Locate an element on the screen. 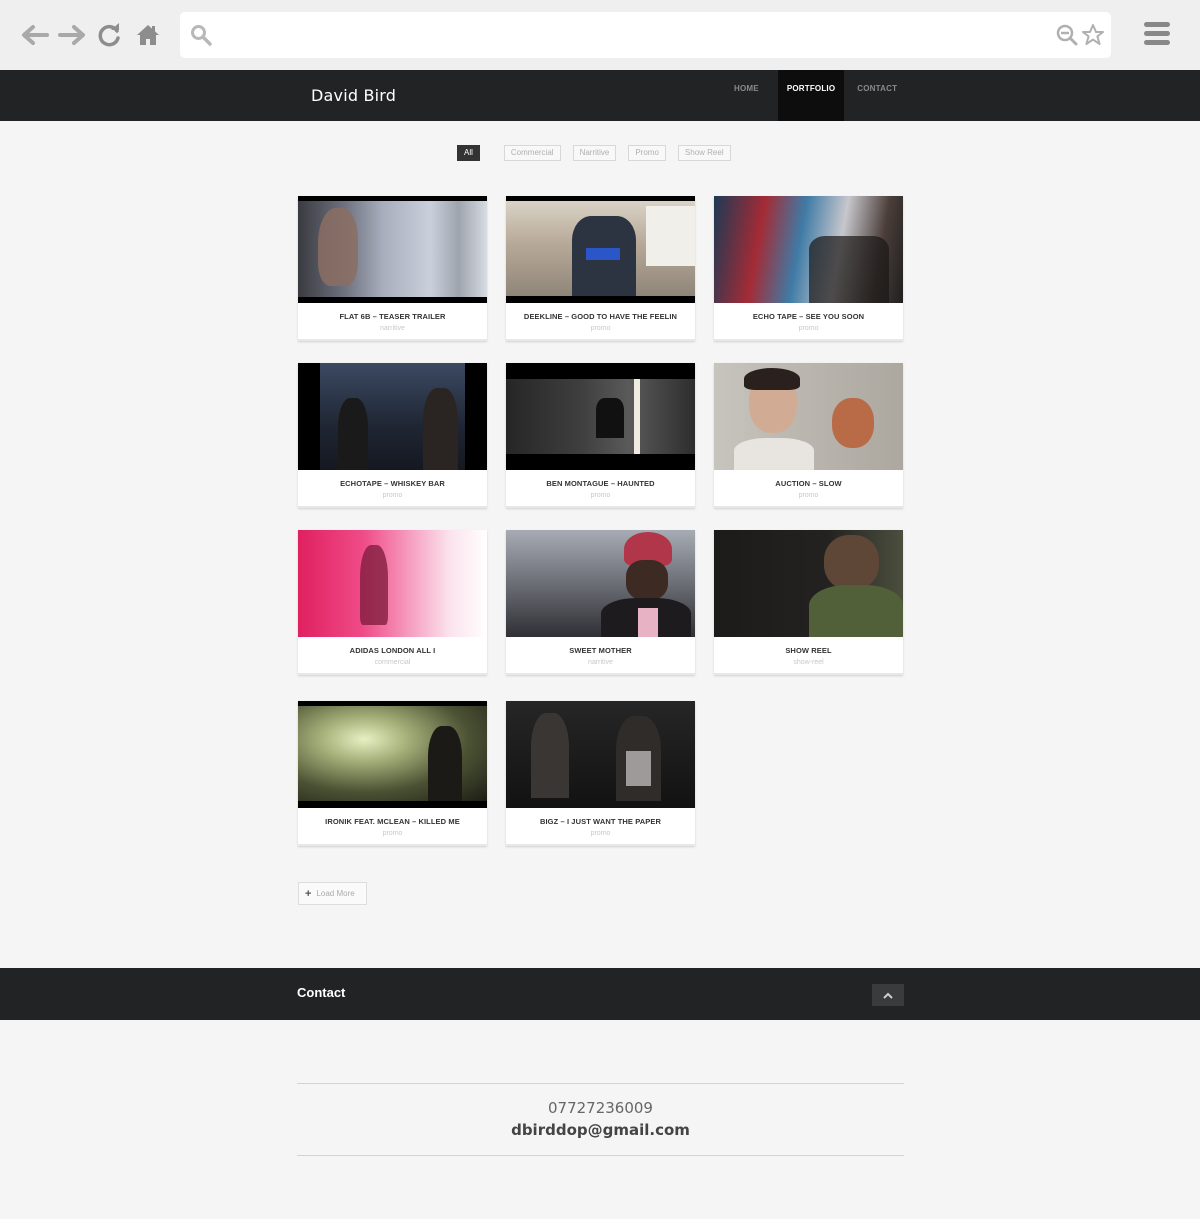 The height and width of the screenshot is (1219, 1200). item-title: FLAT 6B – TEASER TRAILER is located at coordinates (392, 316).